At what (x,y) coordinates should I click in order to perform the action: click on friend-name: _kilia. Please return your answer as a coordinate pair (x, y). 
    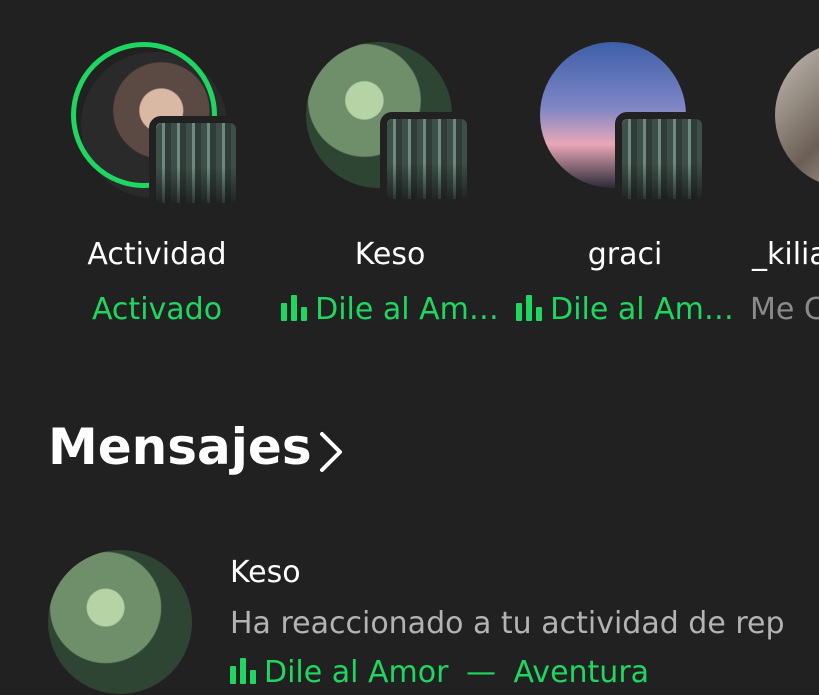
    Looking at the image, I should click on (785, 254).